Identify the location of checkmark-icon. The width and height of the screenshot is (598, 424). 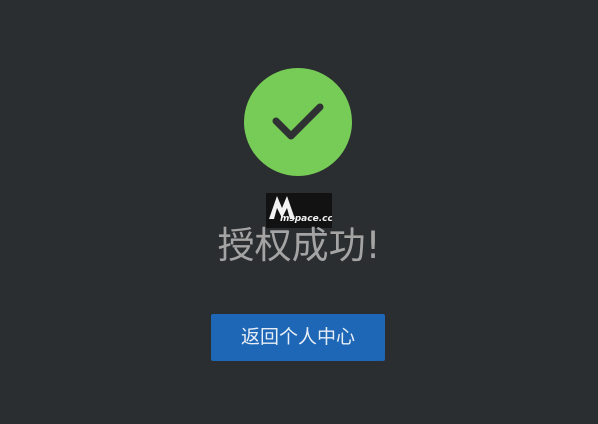
(298, 121).